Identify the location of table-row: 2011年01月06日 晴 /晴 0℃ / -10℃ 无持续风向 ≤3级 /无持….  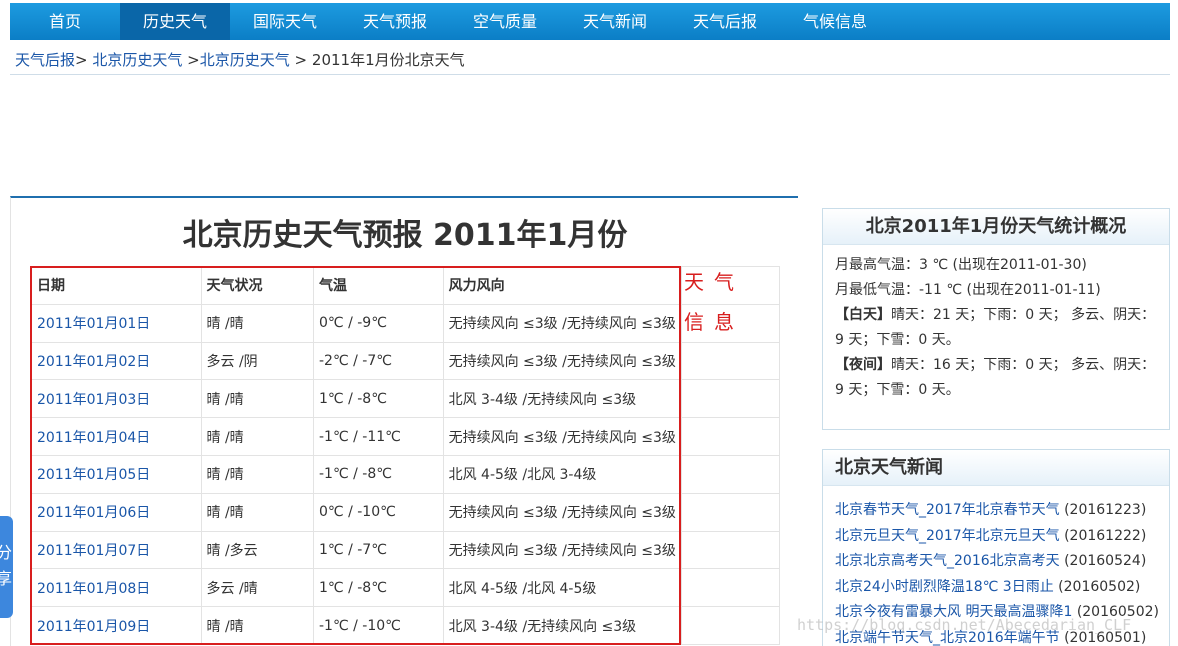
(406, 512).